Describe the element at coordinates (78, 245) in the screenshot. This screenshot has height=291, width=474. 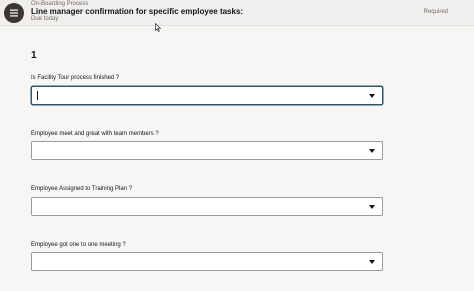
I see `question-label-one-to-one: Employee got one to one meeting ?` at that location.